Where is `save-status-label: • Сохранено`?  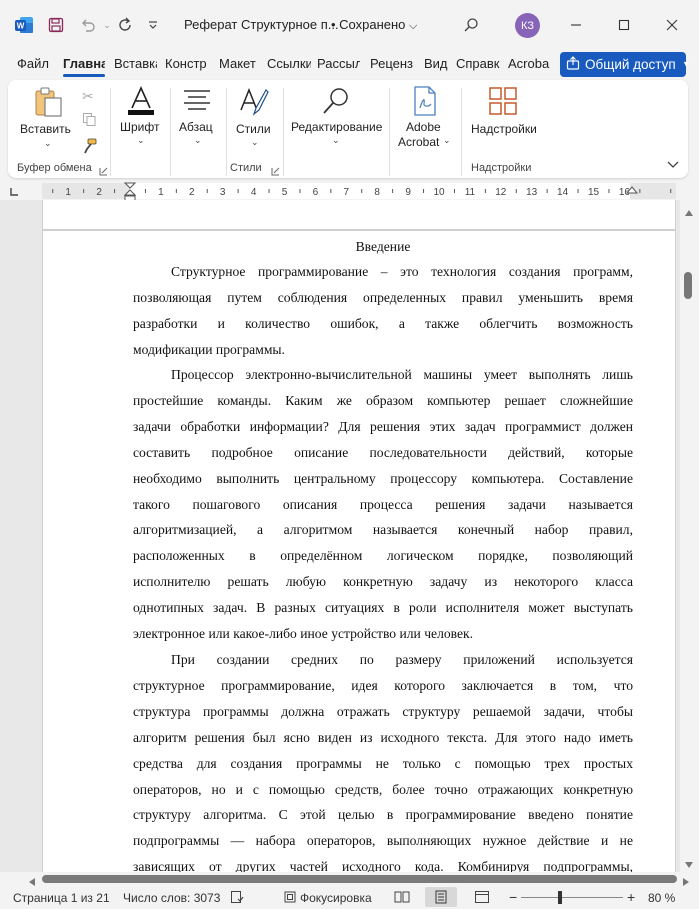
save-status-label: • Сохранено is located at coordinates (368, 24).